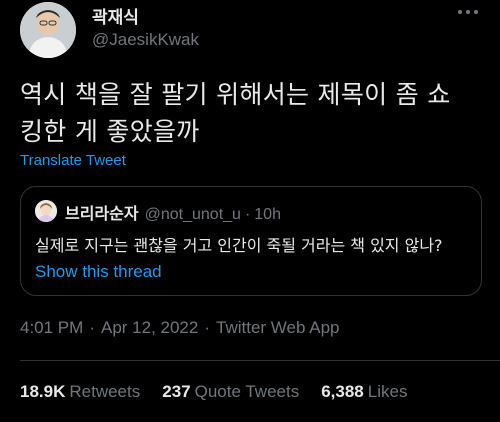 The width and height of the screenshot is (500, 422). Describe the element at coordinates (387, 391) in the screenshot. I see `likes-label: Likes` at that location.